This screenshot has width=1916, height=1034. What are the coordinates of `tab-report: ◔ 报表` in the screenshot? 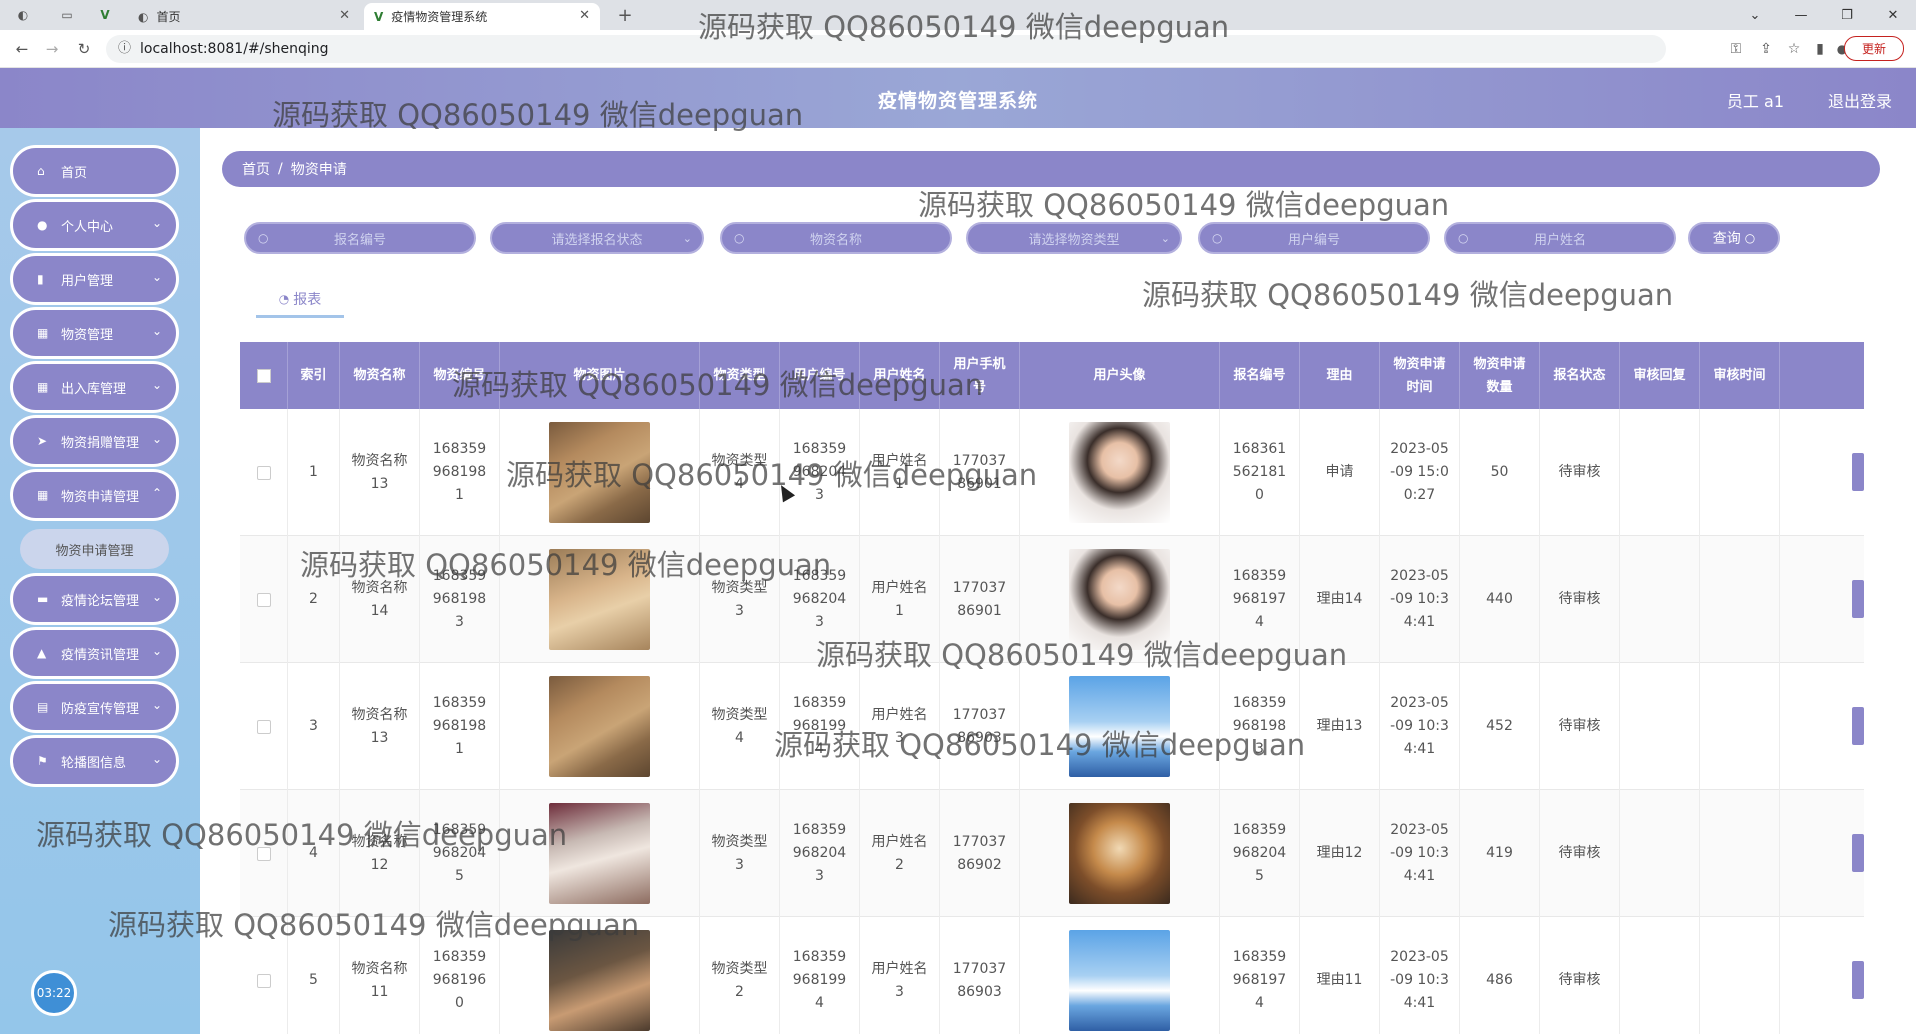 It's located at (300, 300).